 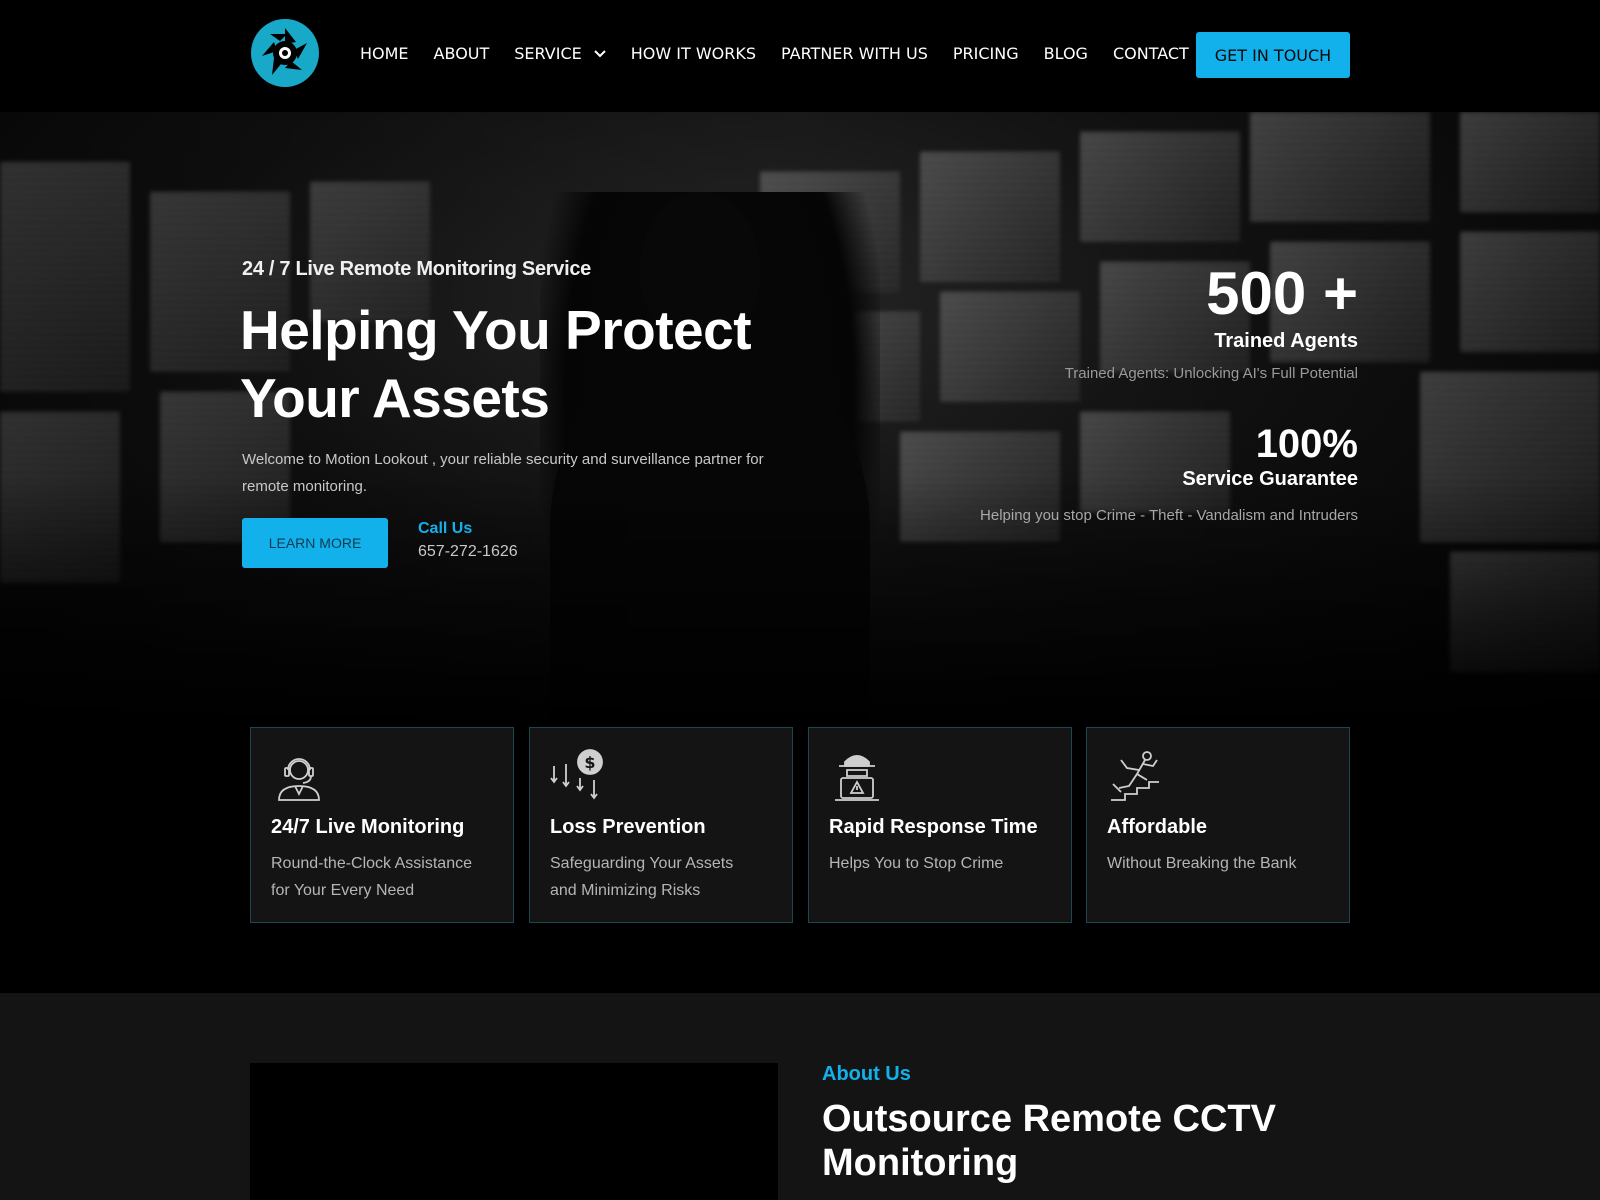 What do you see at coordinates (299, 779) in the screenshot?
I see `support-agent-icon` at bounding box center [299, 779].